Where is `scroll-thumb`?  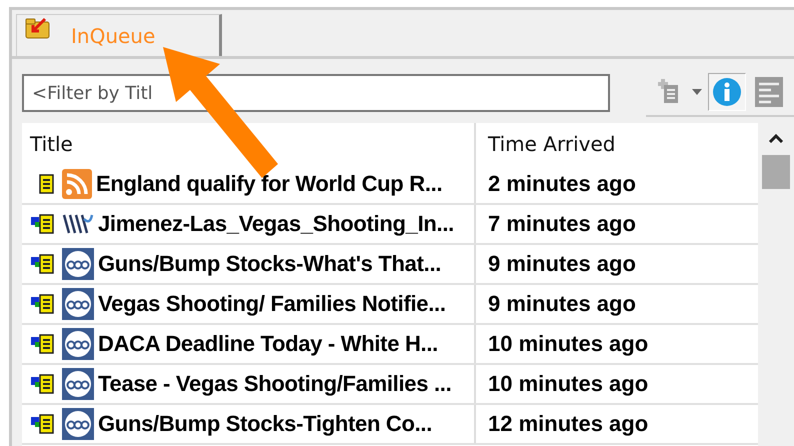 scroll-thumb is located at coordinates (776, 172).